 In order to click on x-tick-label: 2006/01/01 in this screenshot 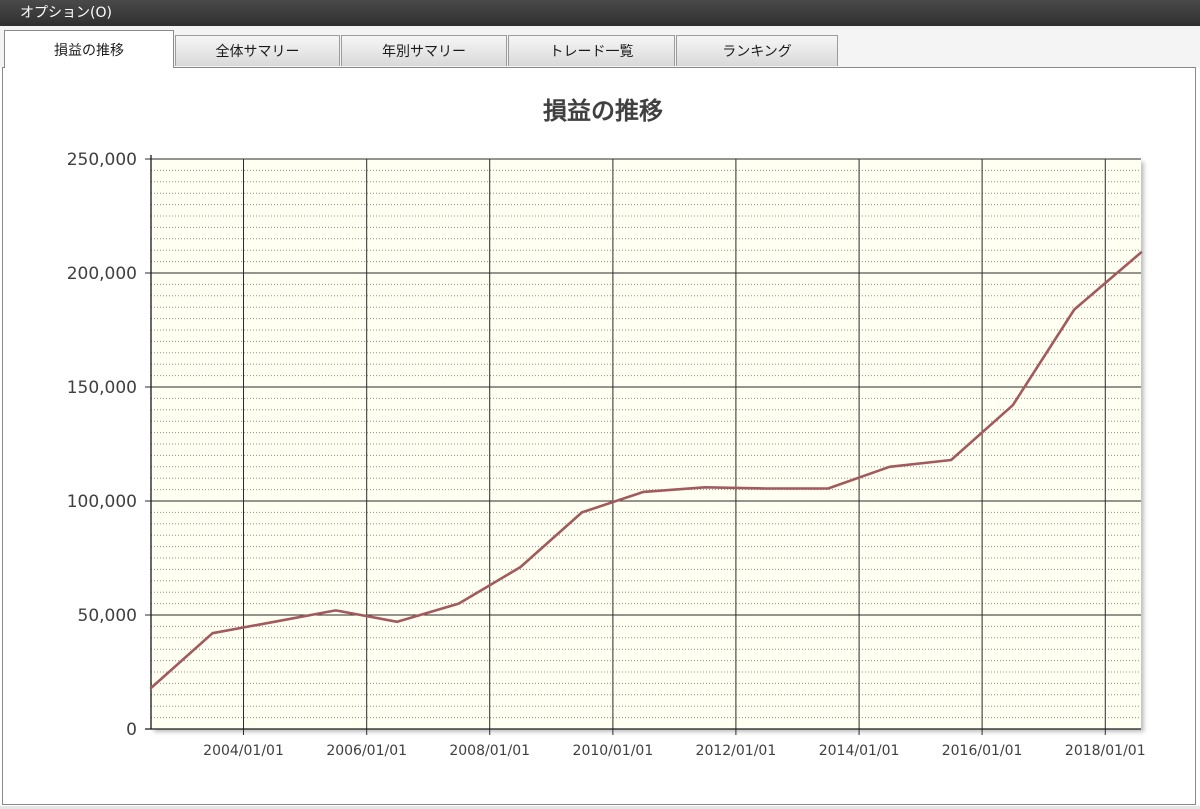, I will do `click(366, 751)`.